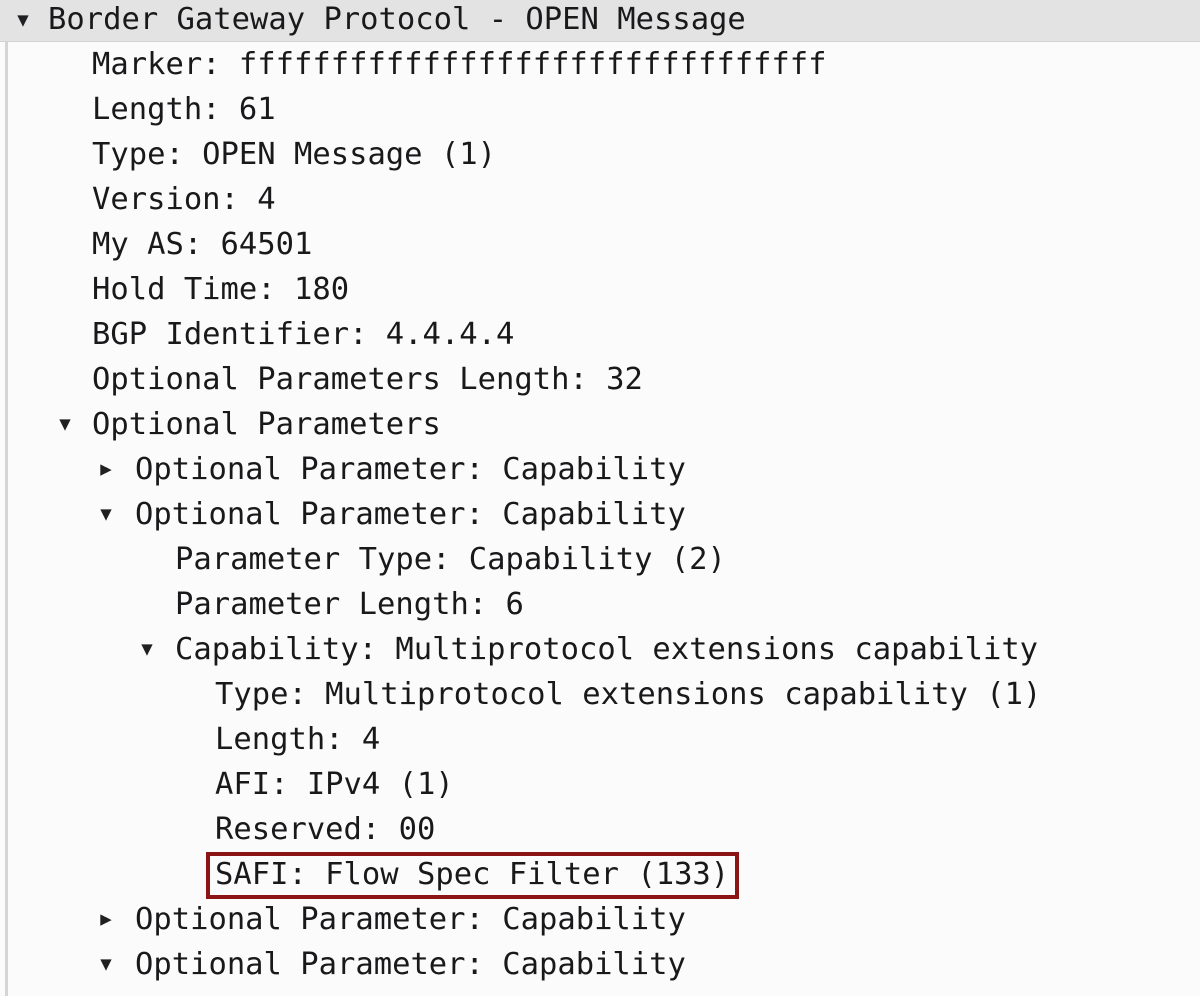 The width and height of the screenshot is (1200, 996). I want to click on protocol-tree-row: AFI: IPv4 (1), so click(600, 784).